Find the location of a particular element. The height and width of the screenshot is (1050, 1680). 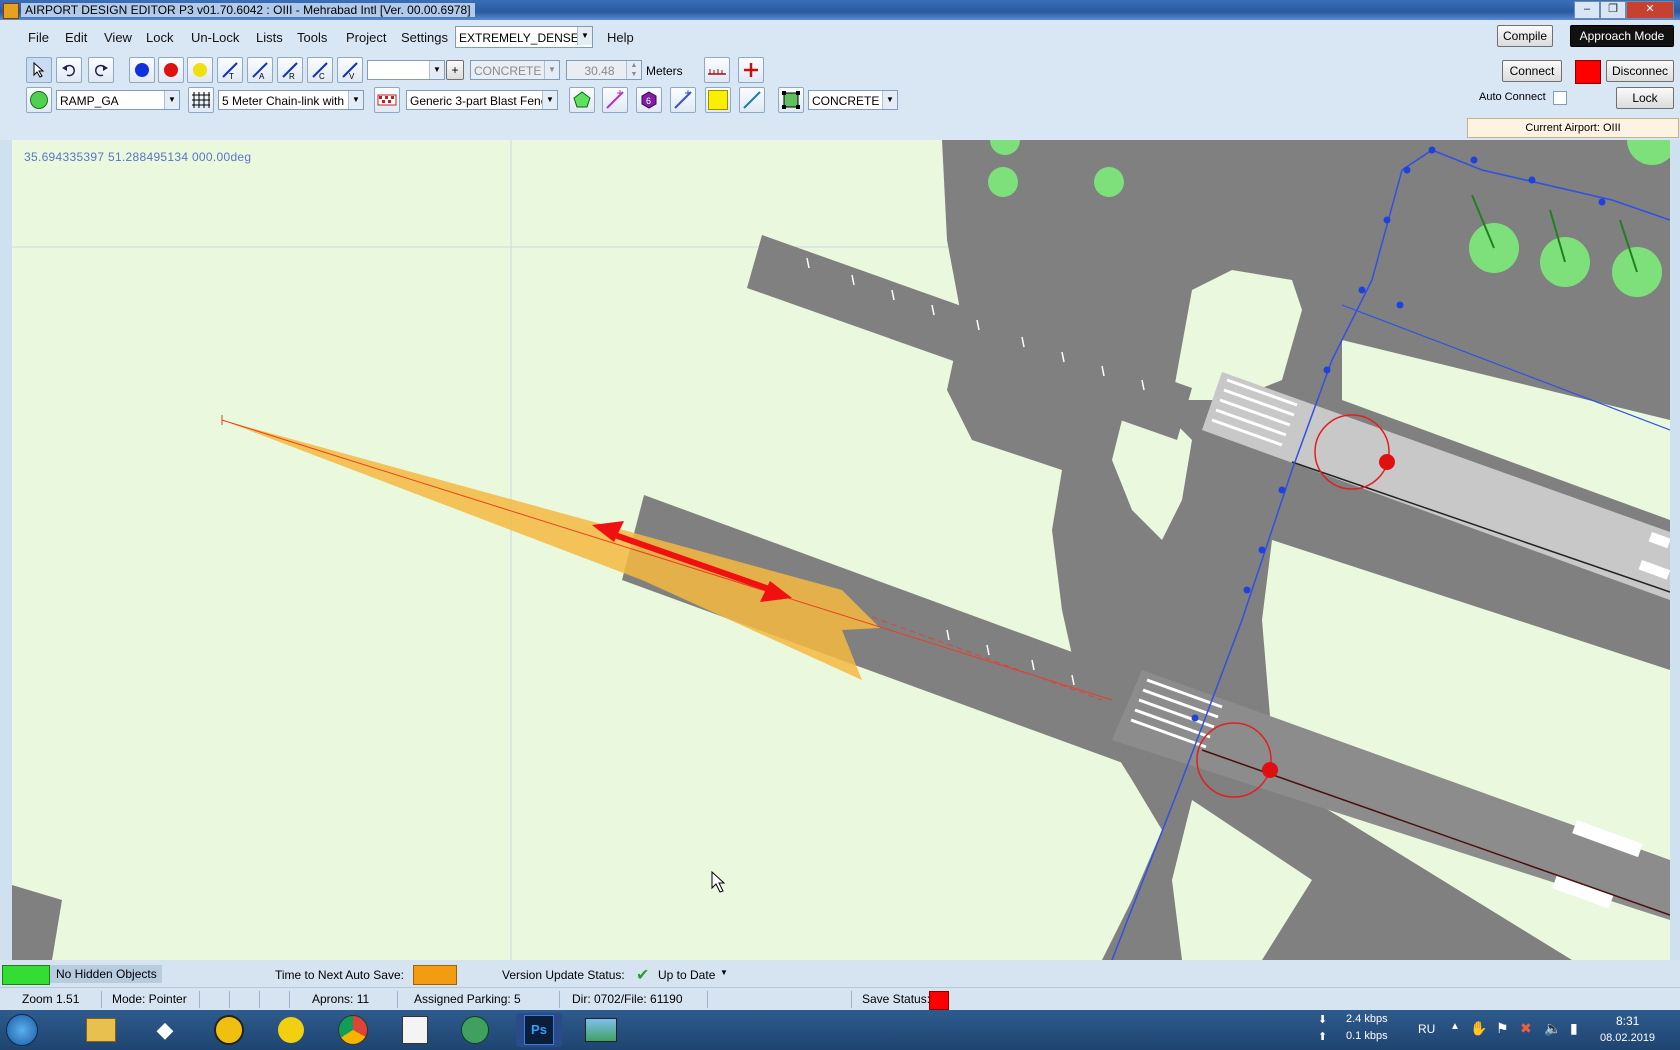

menu-settings: Settings is located at coordinates (424, 37).